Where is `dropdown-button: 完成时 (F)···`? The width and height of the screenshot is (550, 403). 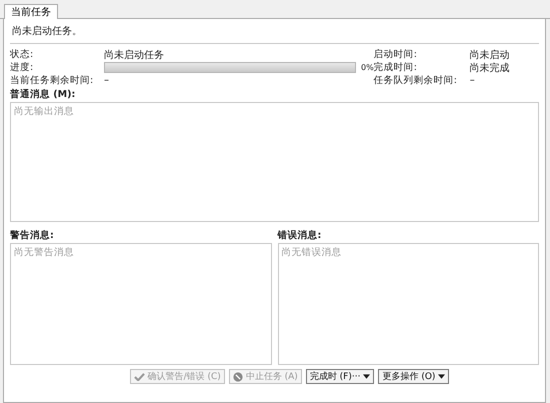
dropdown-button: 完成时 (F)··· is located at coordinates (340, 376).